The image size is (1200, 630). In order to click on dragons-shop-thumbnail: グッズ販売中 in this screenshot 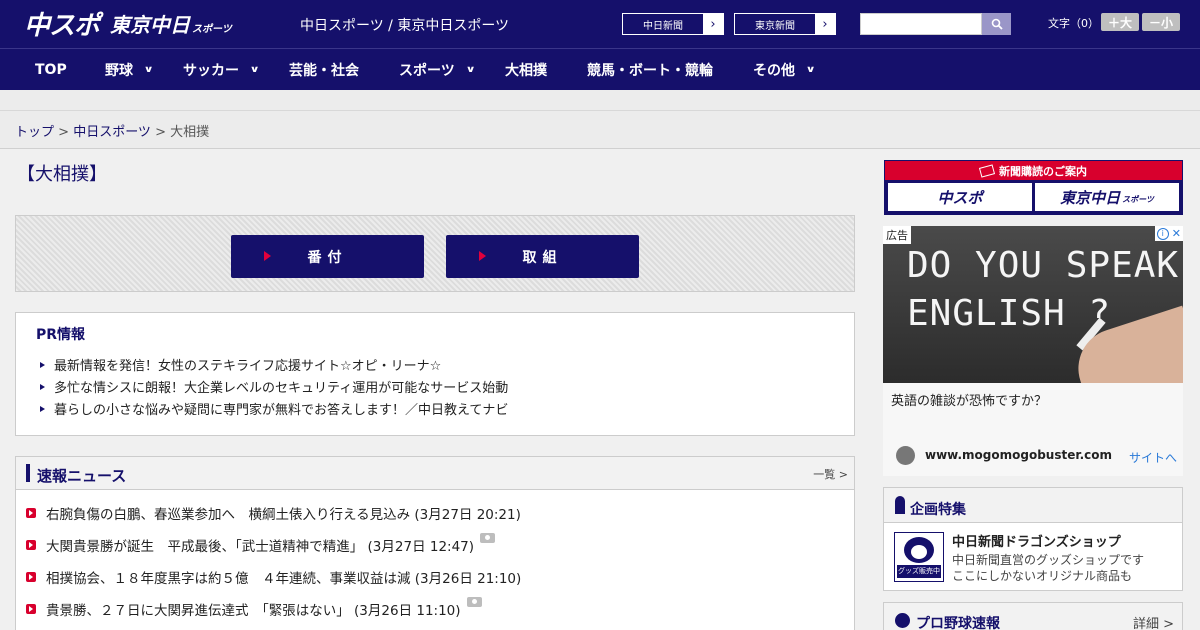, I will do `click(919, 557)`.